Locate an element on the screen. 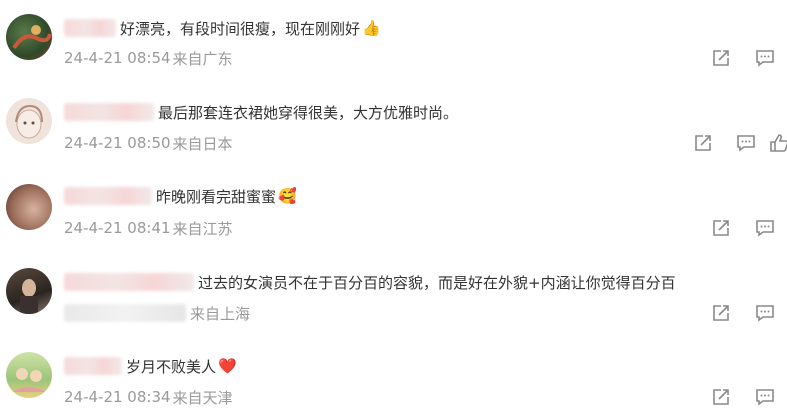  comment-meta: 24-4-21 08:41 来自江苏 is located at coordinates (148, 228).